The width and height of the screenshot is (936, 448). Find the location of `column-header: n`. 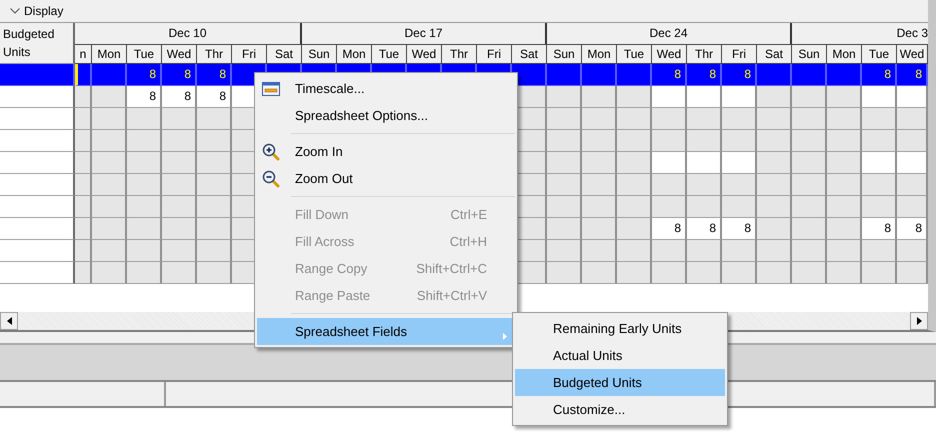

column-header: n is located at coordinates (83, 54).